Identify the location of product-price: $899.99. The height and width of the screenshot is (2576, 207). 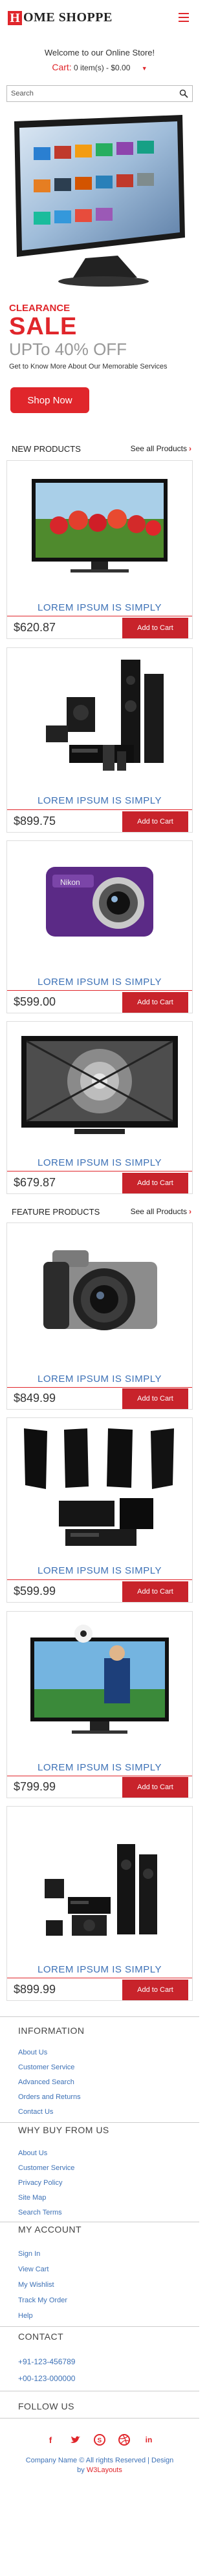
(35, 1989).